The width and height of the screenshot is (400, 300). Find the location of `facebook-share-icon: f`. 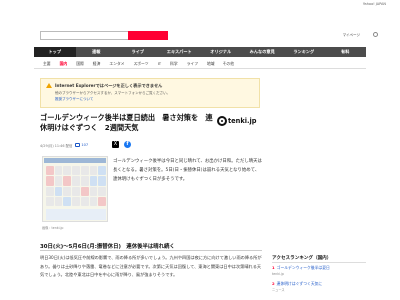

facebook-share-icon: f is located at coordinates (127, 144).